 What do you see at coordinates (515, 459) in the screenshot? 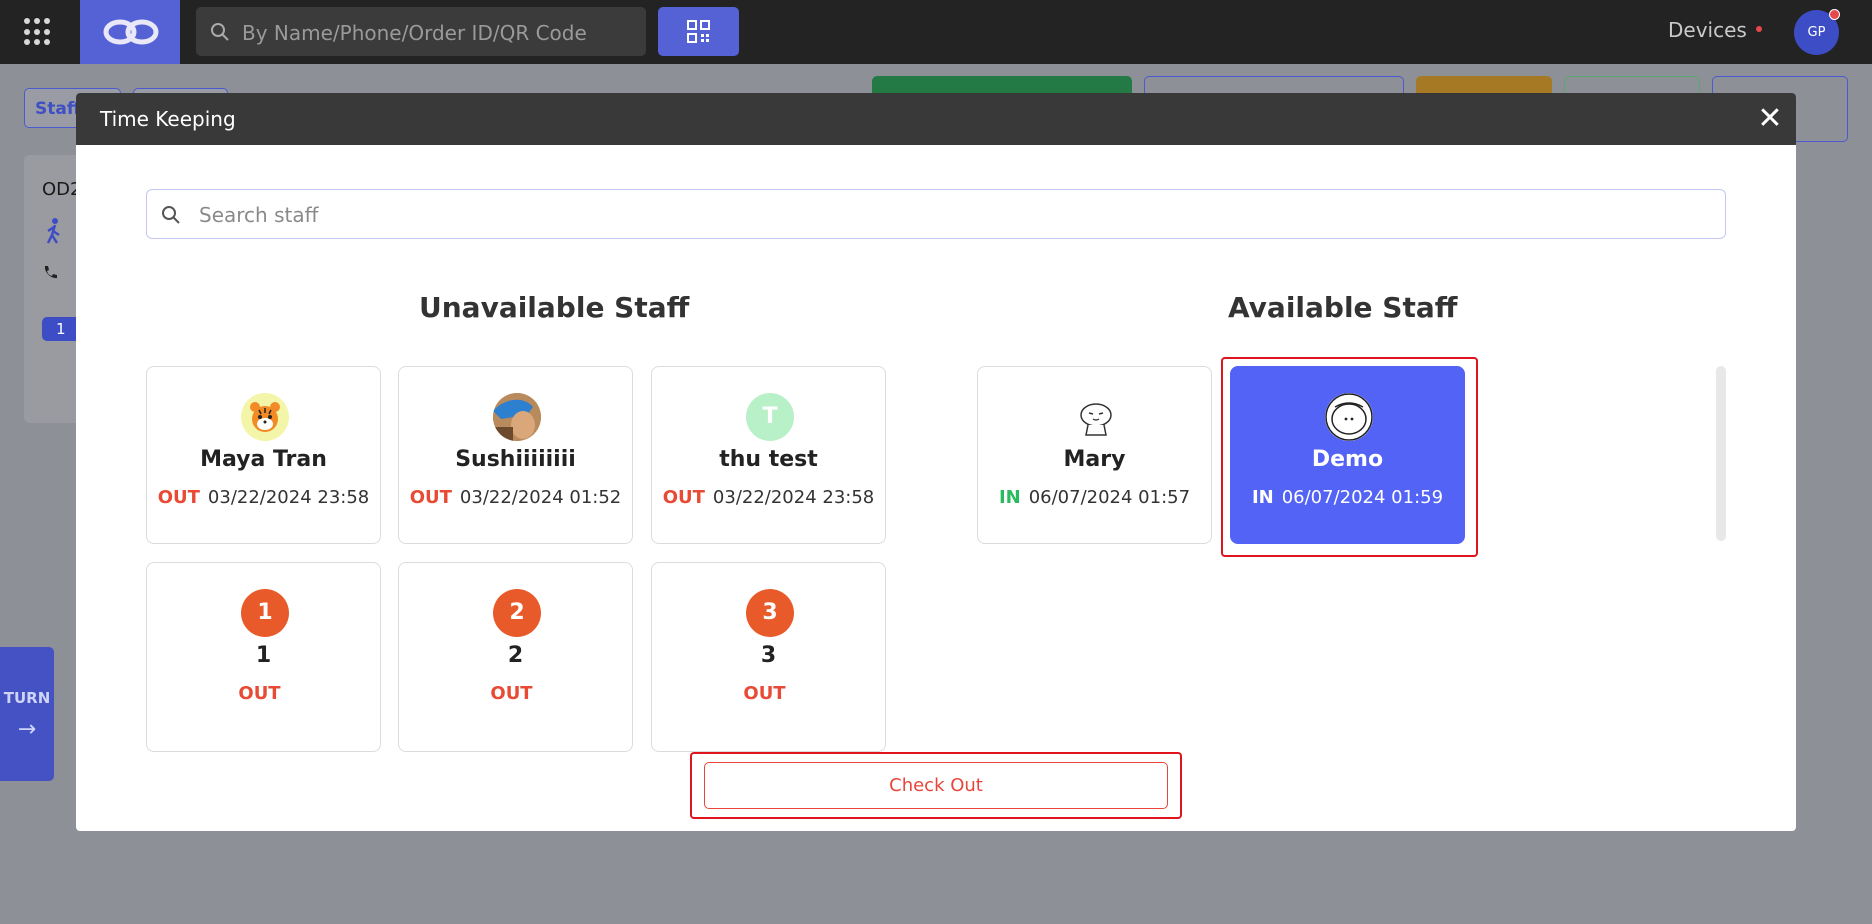
I see `staff-name: Sushiiiiiiii` at bounding box center [515, 459].